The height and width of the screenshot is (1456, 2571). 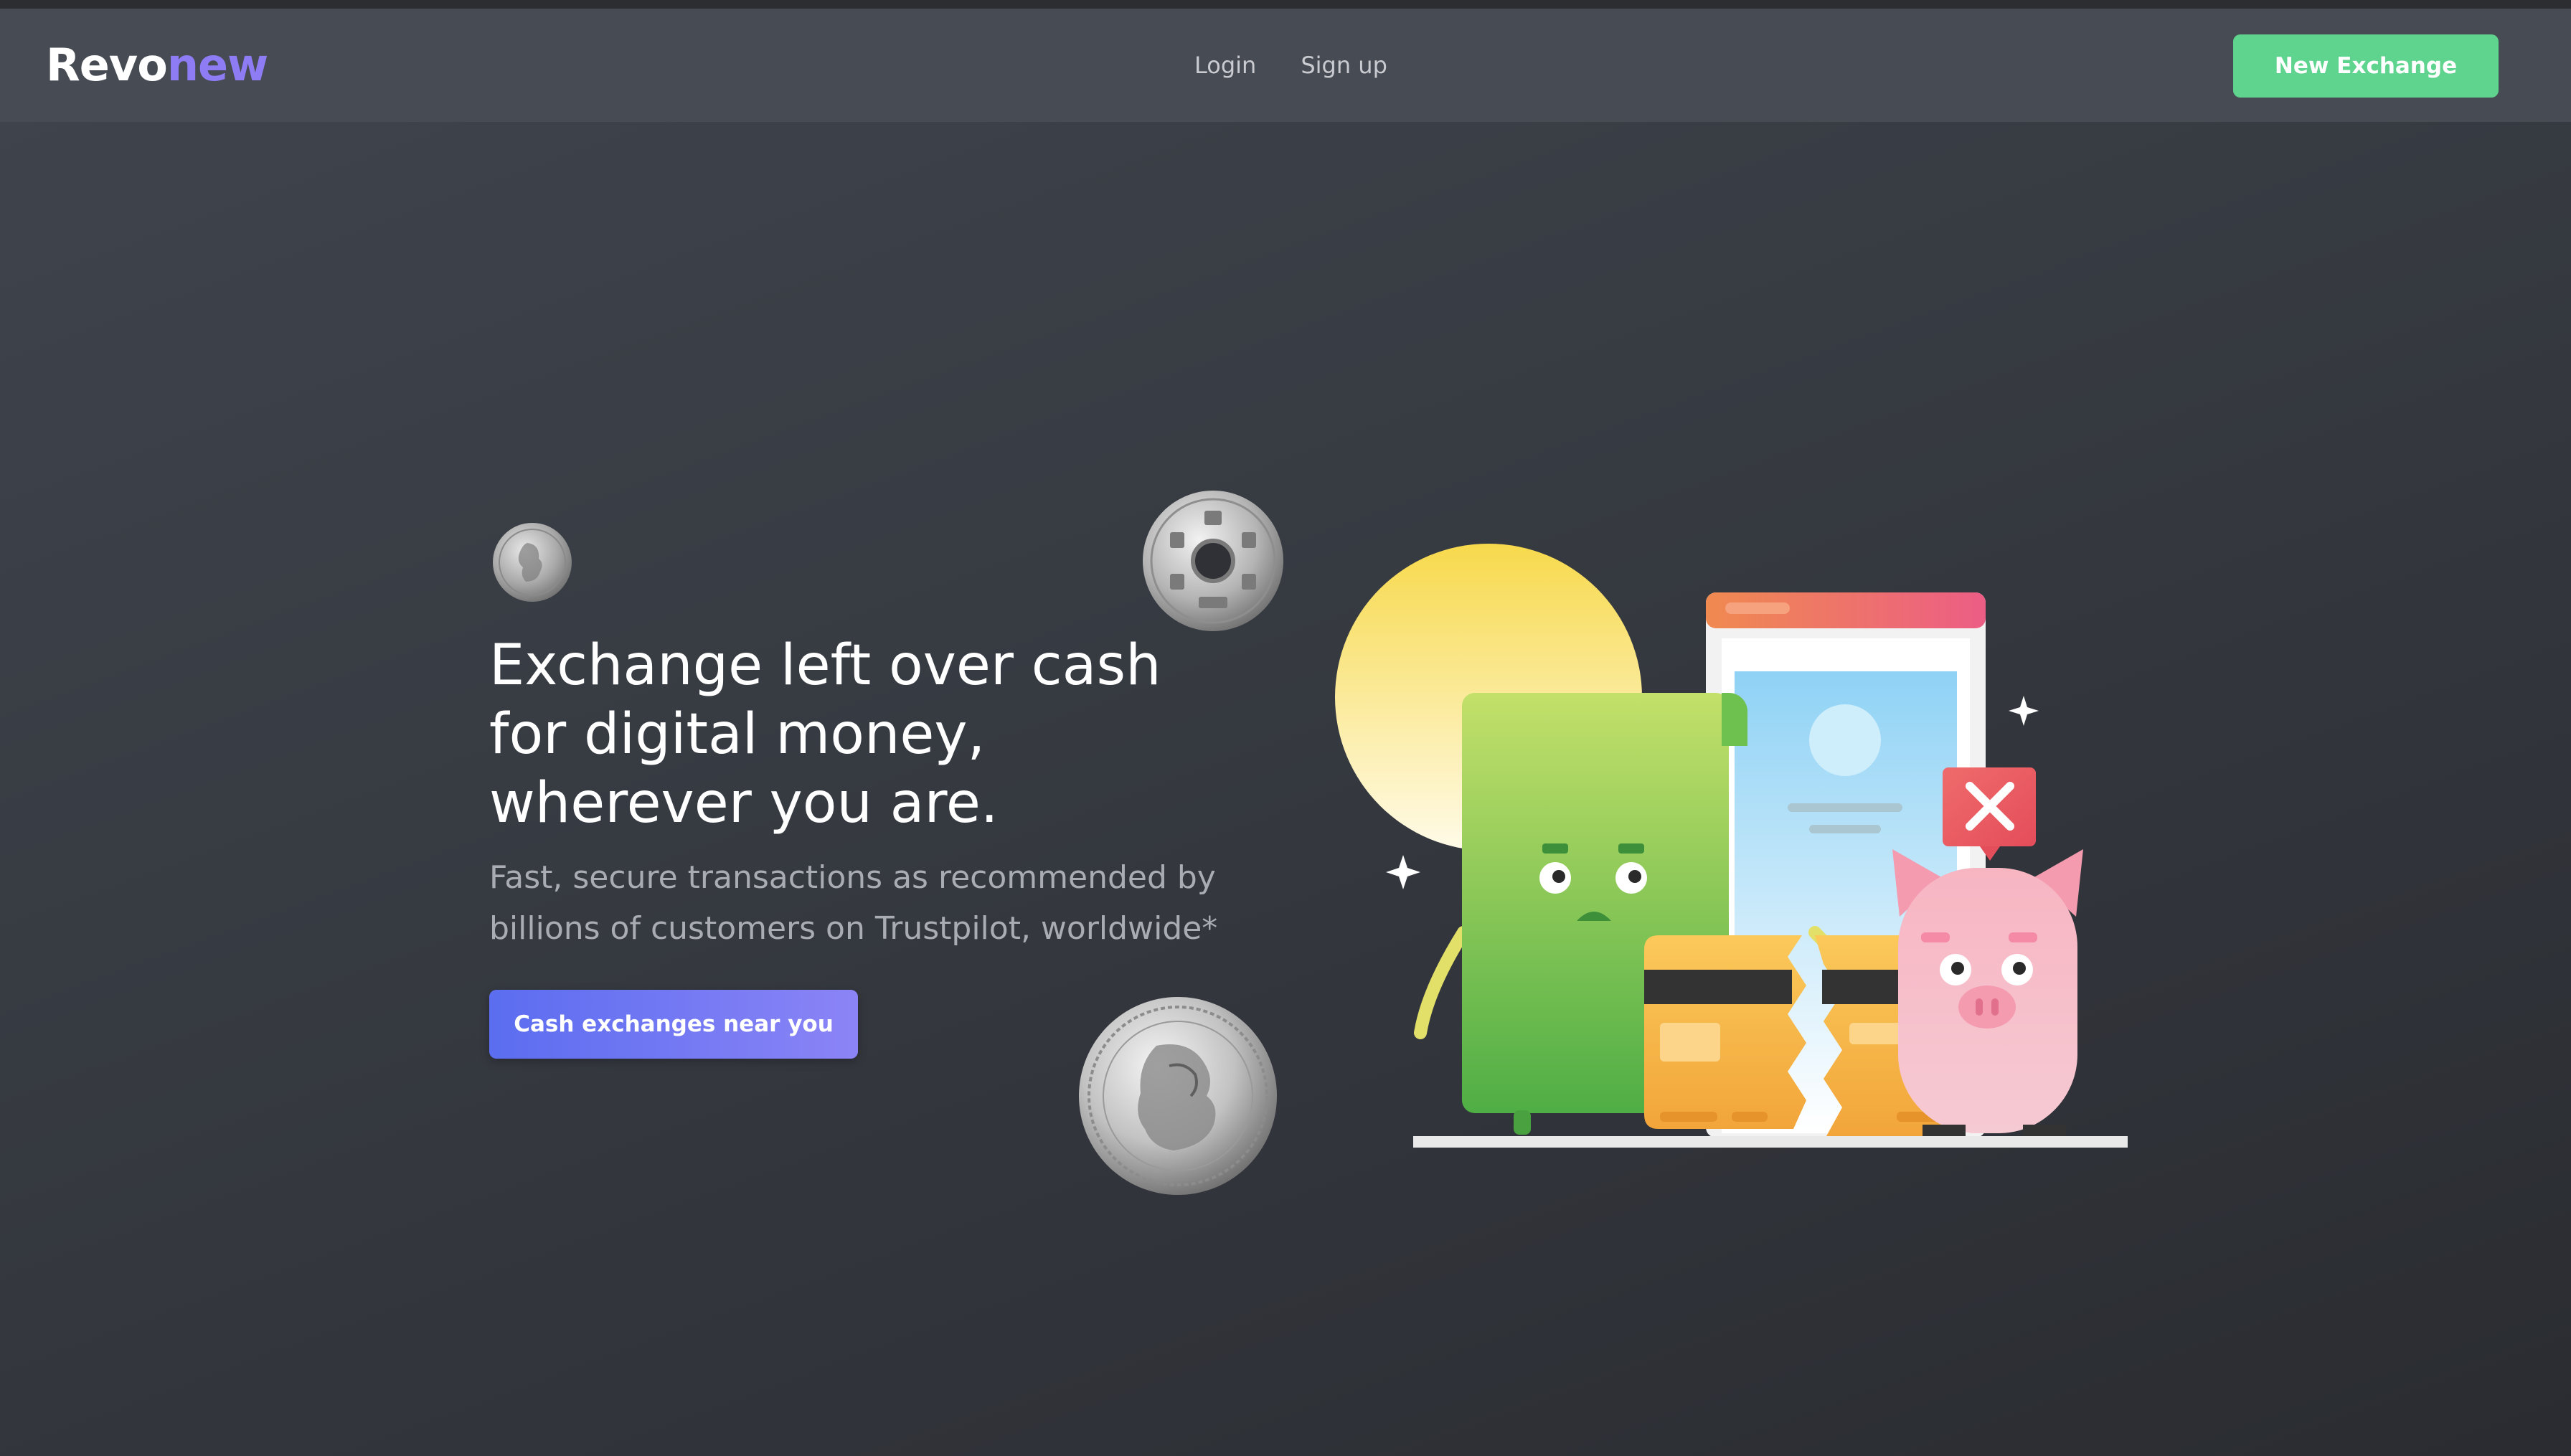 I want to click on cash-exchanges-near-you-button: Cash exchanges near you, so click(x=673, y=1024).